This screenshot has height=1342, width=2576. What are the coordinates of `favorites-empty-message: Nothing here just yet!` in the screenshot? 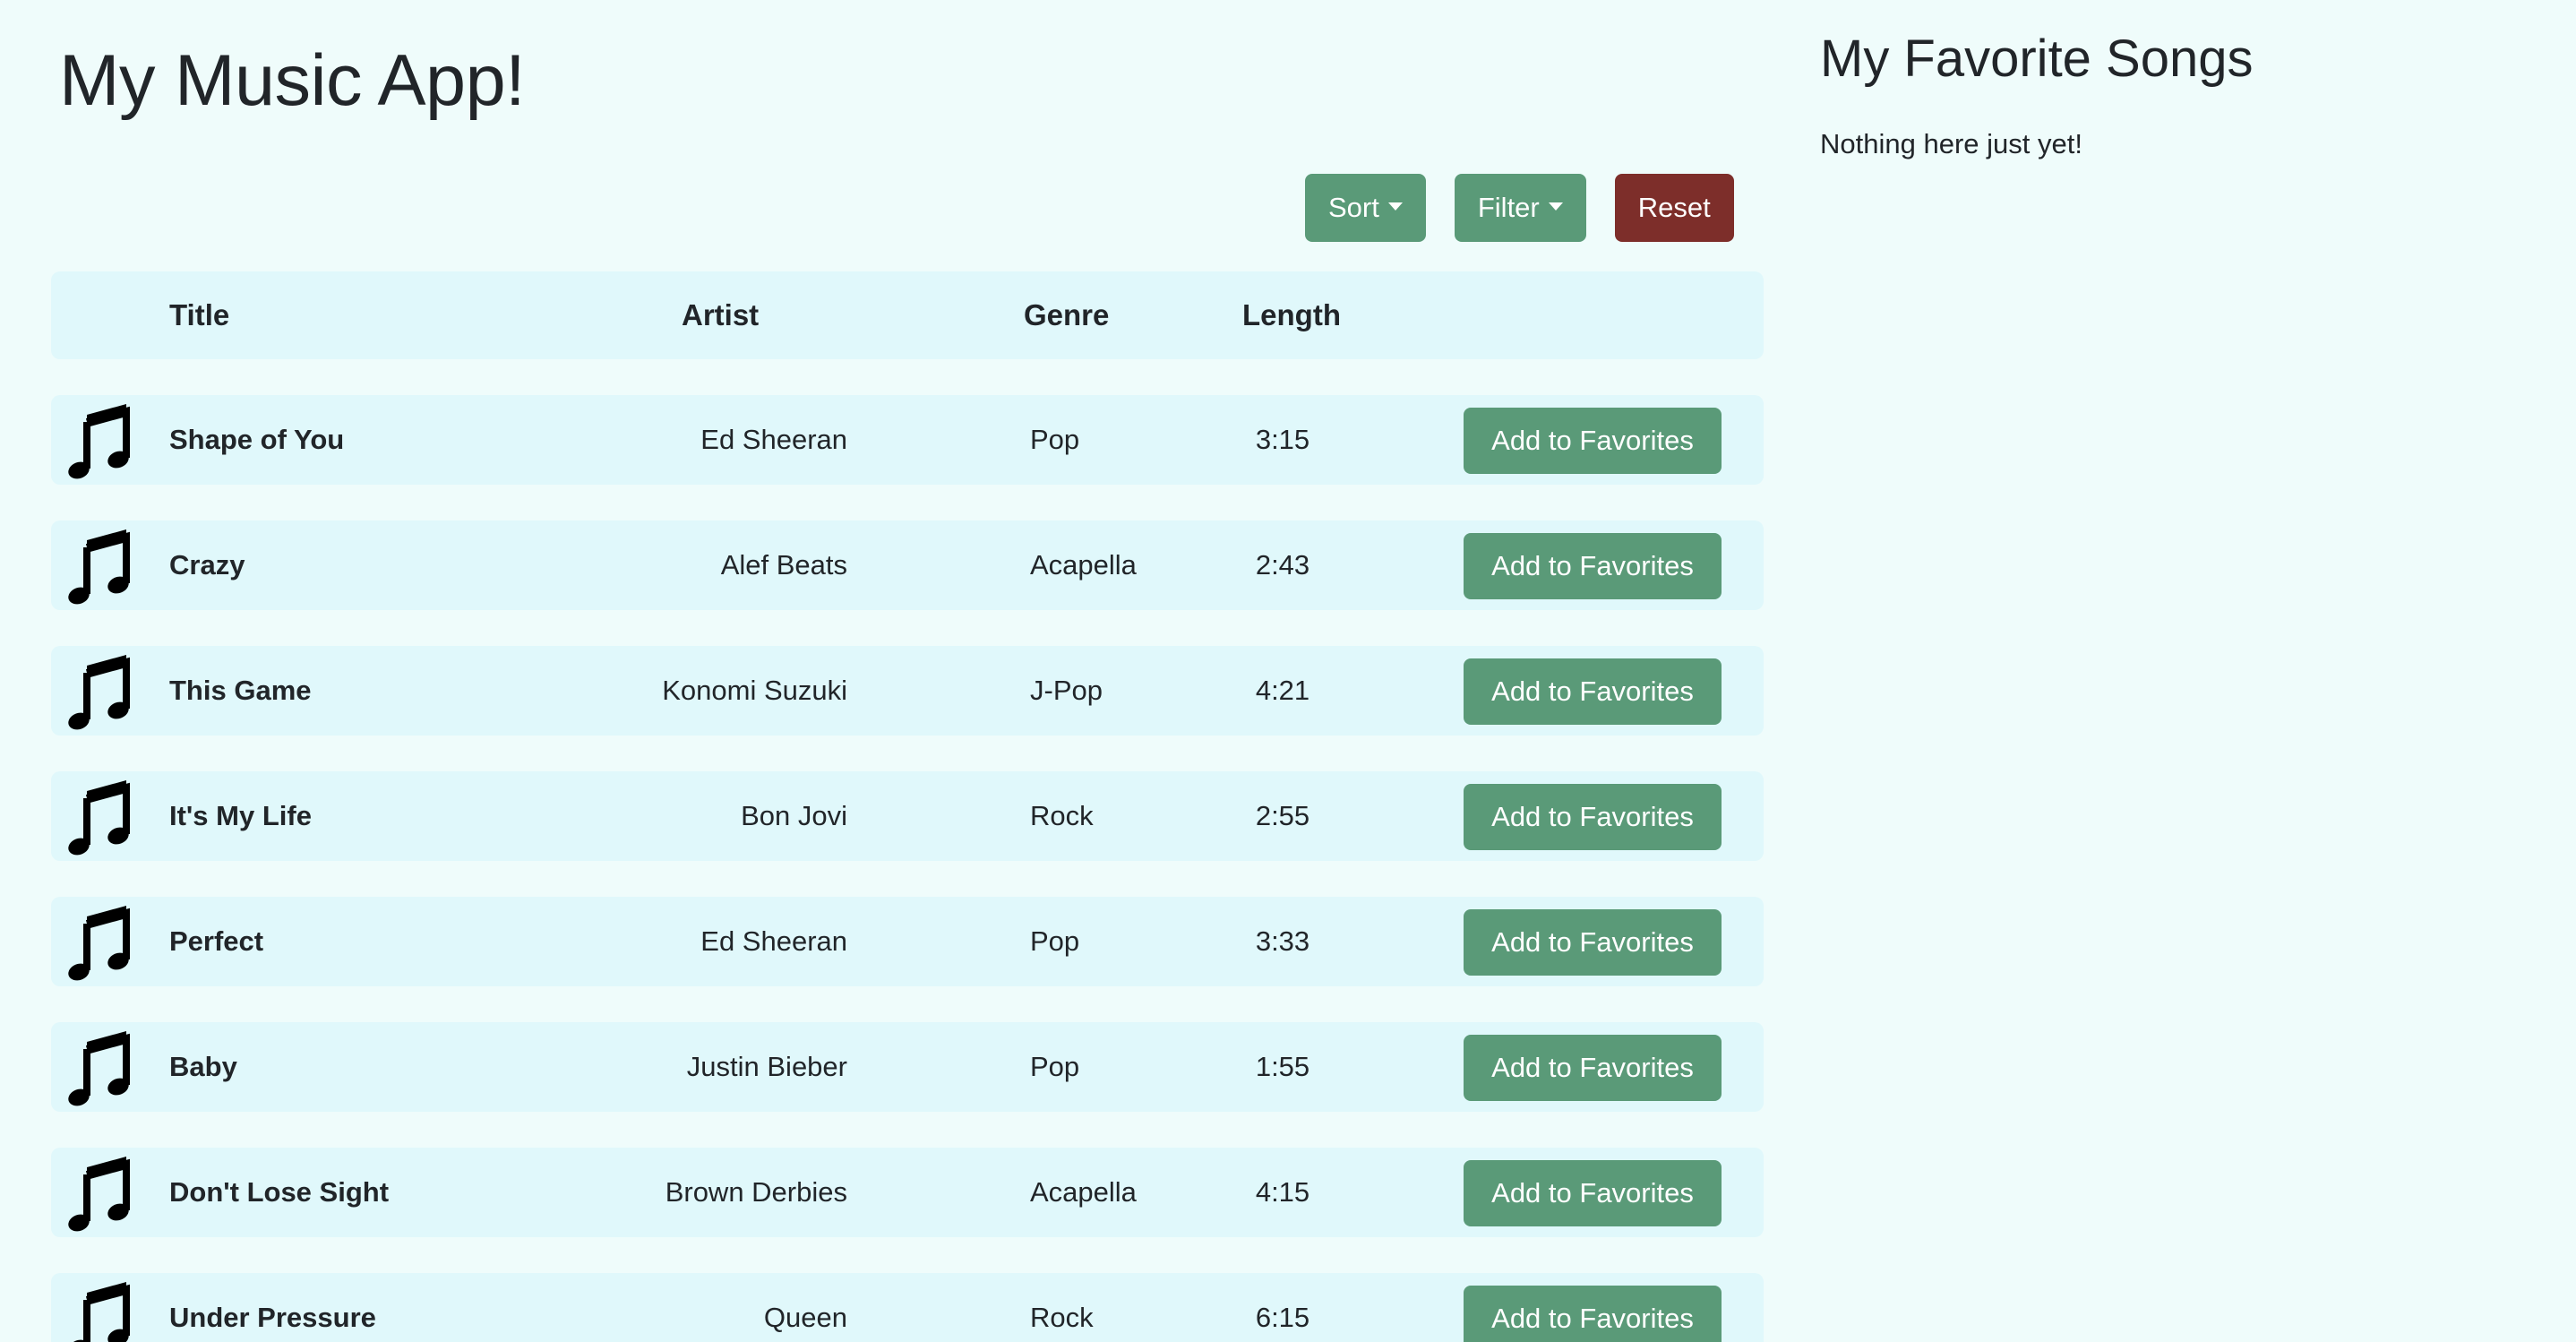 It's located at (1951, 143).